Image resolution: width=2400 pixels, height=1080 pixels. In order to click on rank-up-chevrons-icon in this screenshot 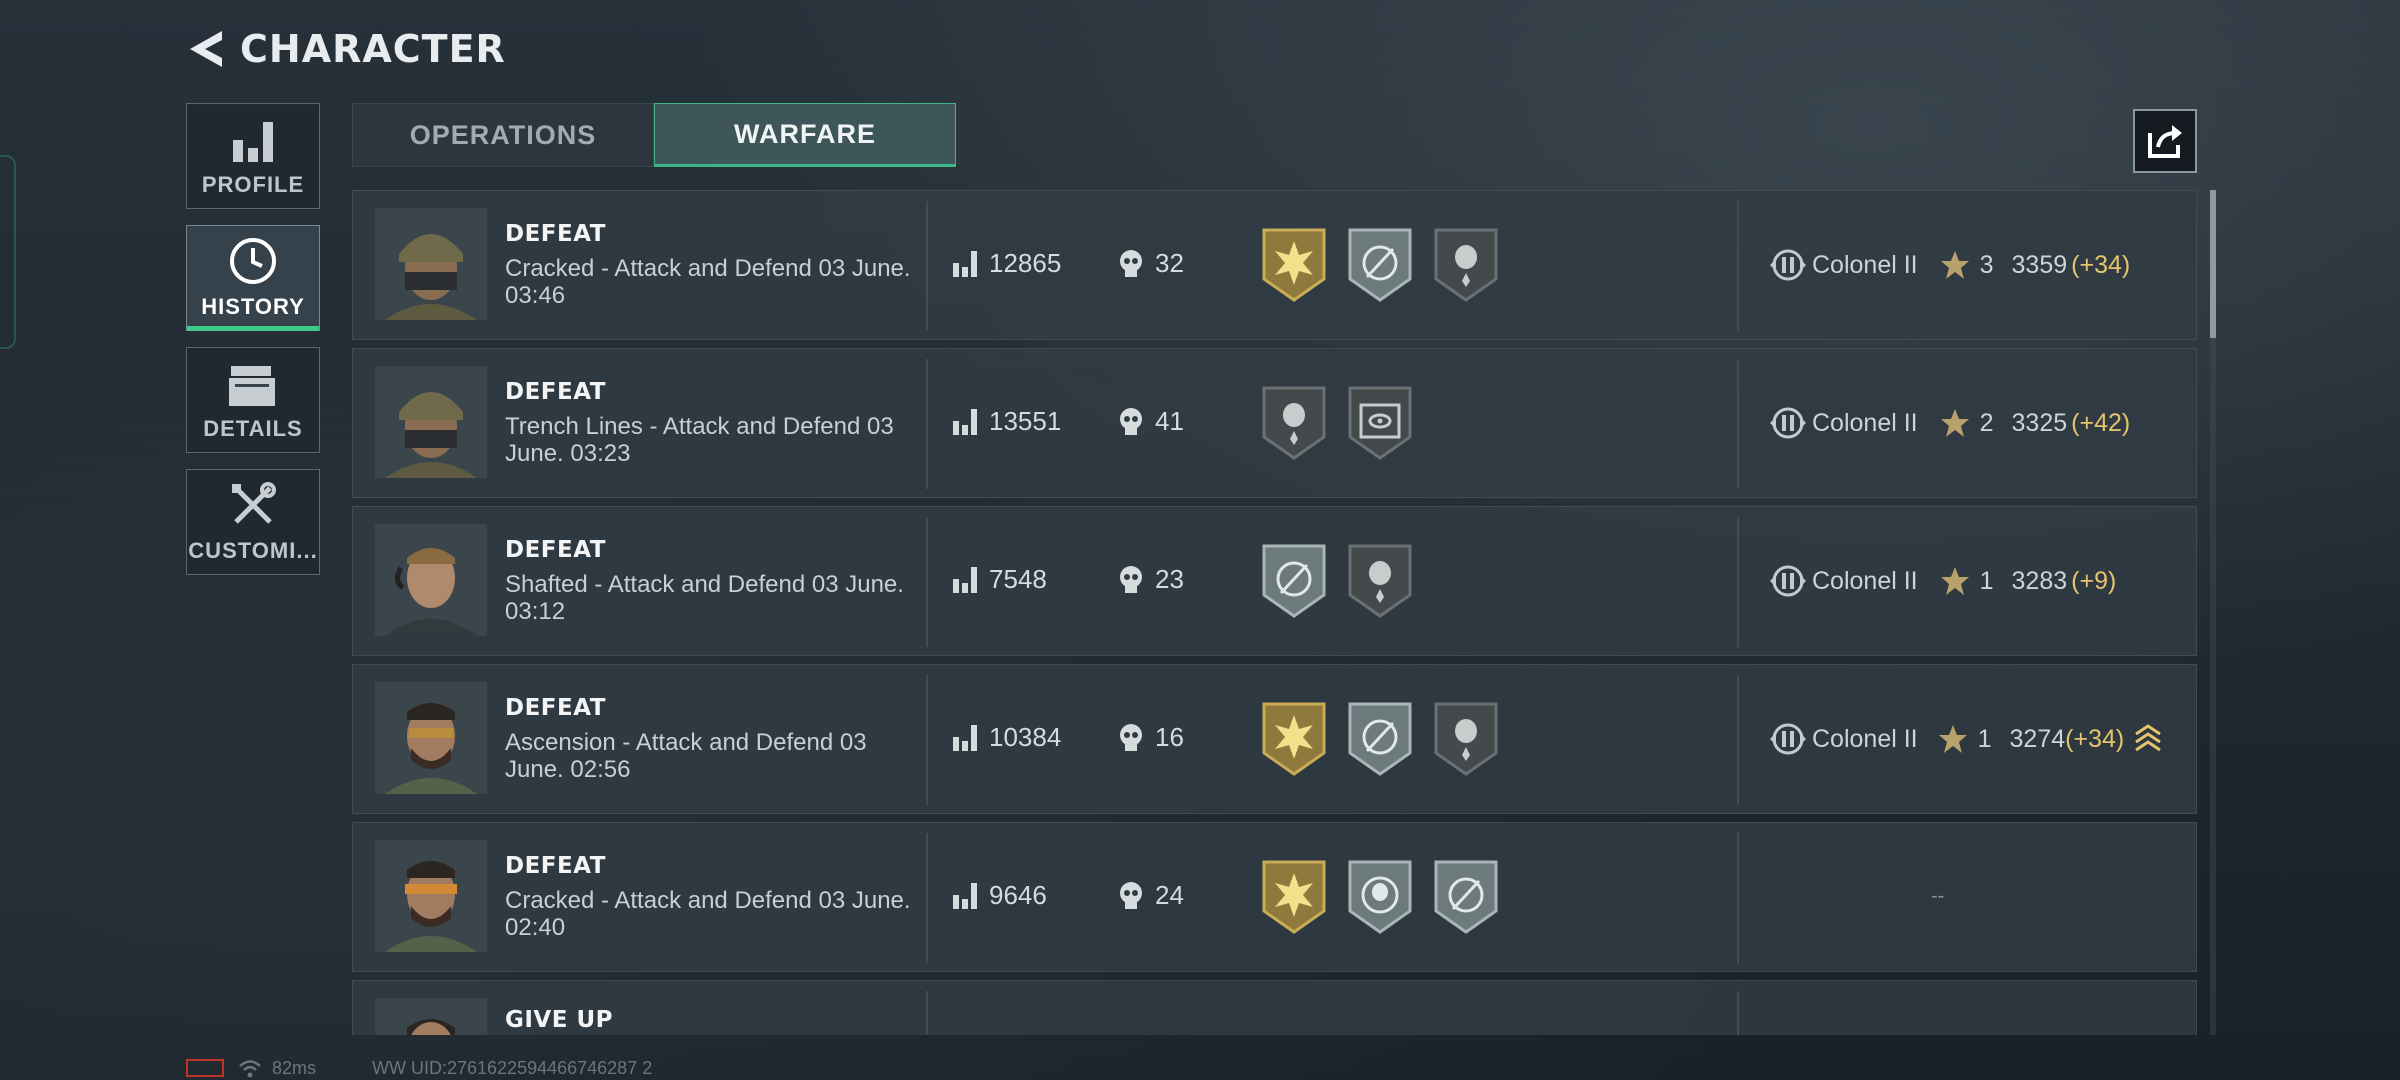, I will do `click(2148, 738)`.